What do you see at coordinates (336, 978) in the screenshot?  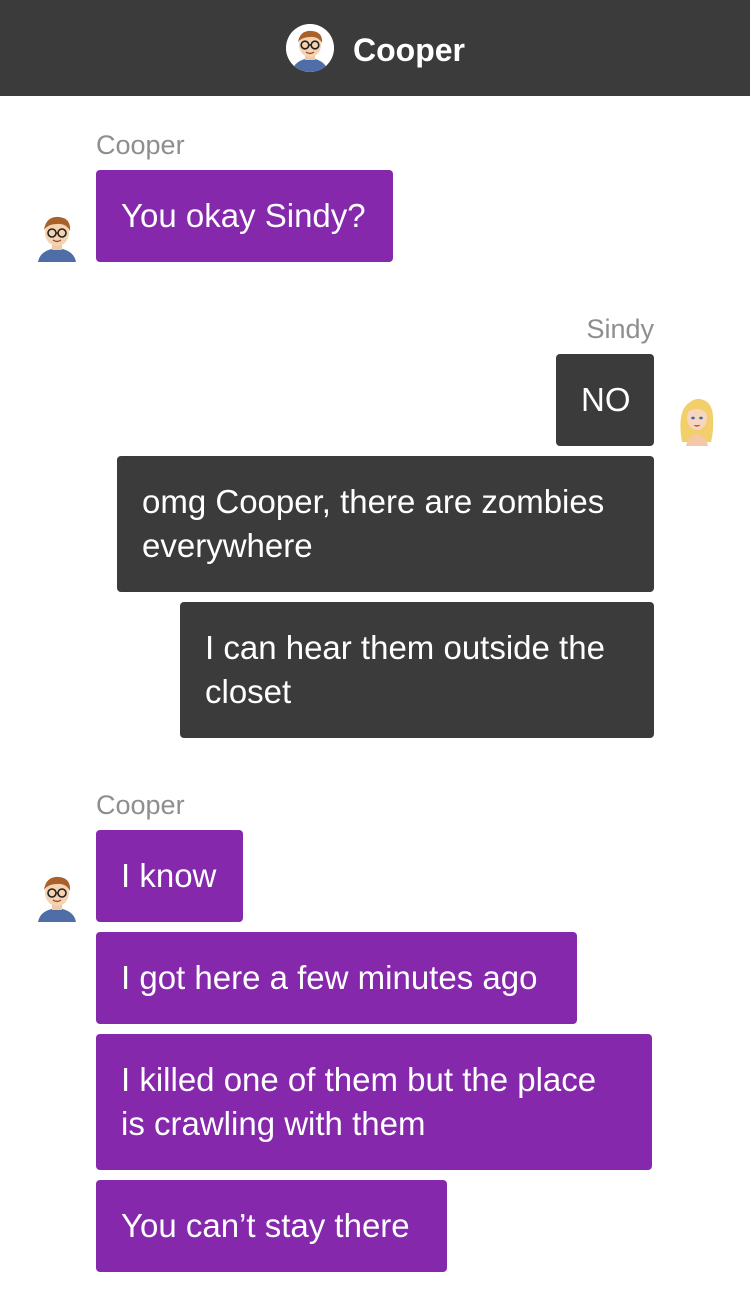 I see `message-bubble-cooper: I got here a few minutes ago` at bounding box center [336, 978].